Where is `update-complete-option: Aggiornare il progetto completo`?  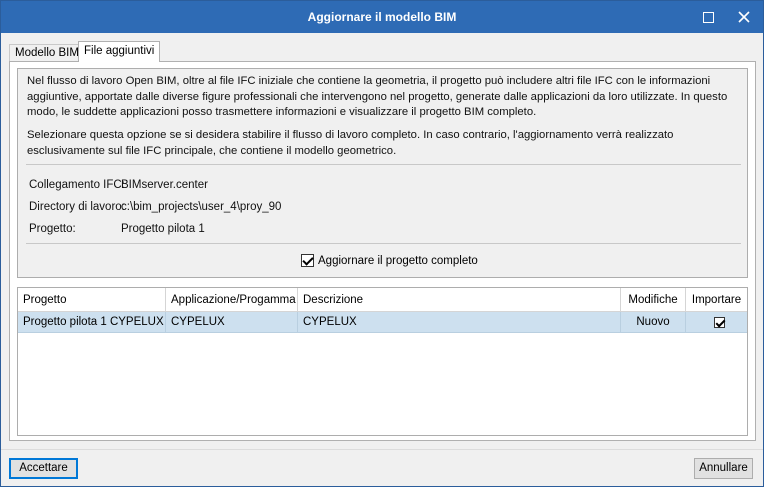
update-complete-option: Aggiornare il progetto completo is located at coordinates (389, 260).